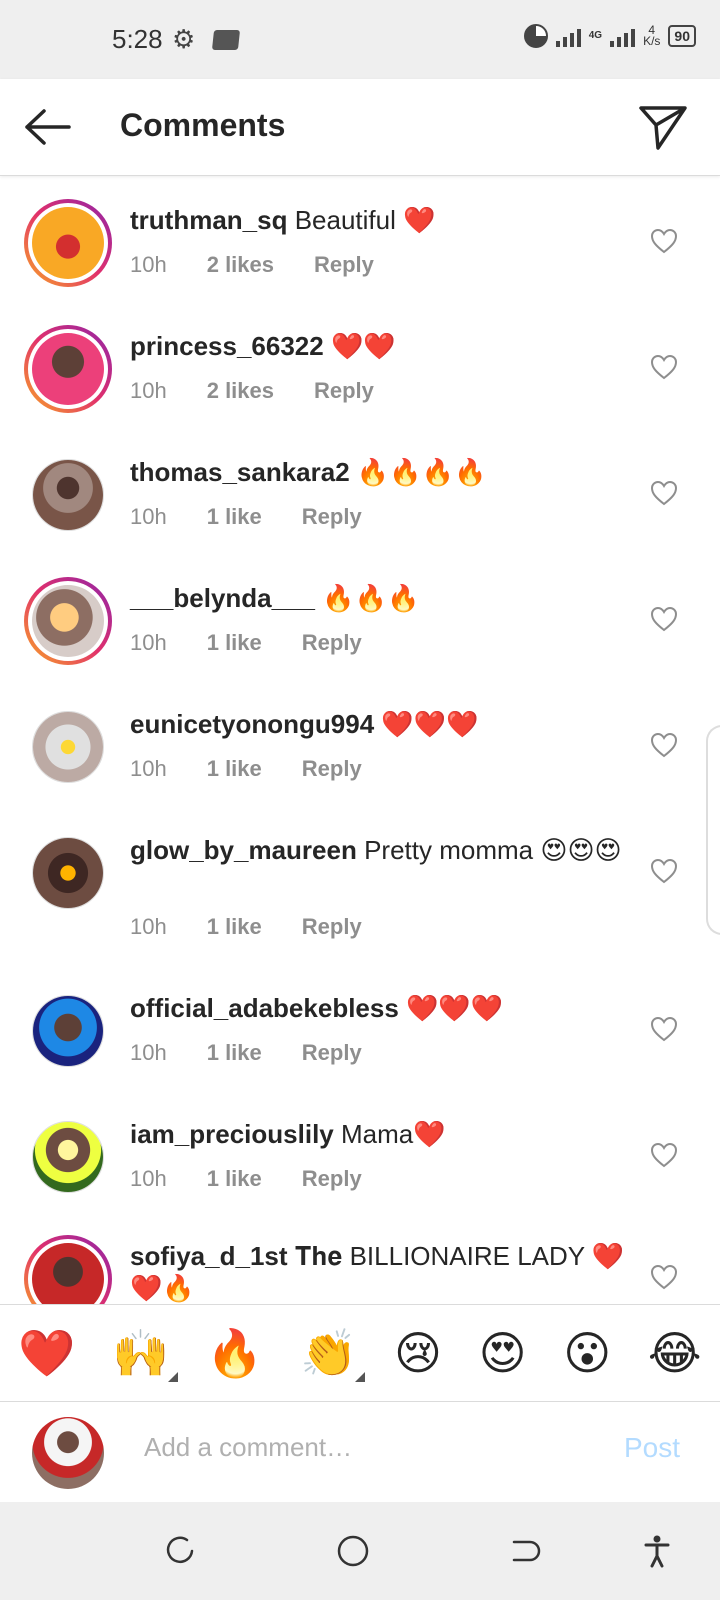 The width and height of the screenshot is (720, 1600). Describe the element at coordinates (595, 35) in the screenshot. I see `network-type-label: 4G` at that location.